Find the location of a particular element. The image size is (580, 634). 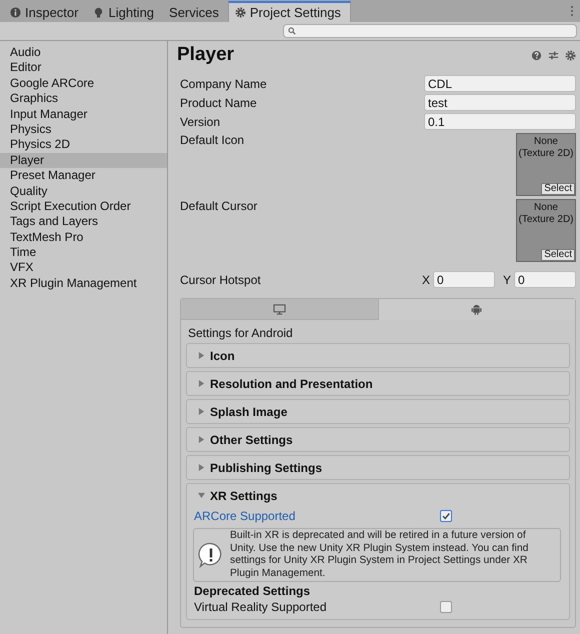

sidebar-item: Physics 2D is located at coordinates (83, 145).